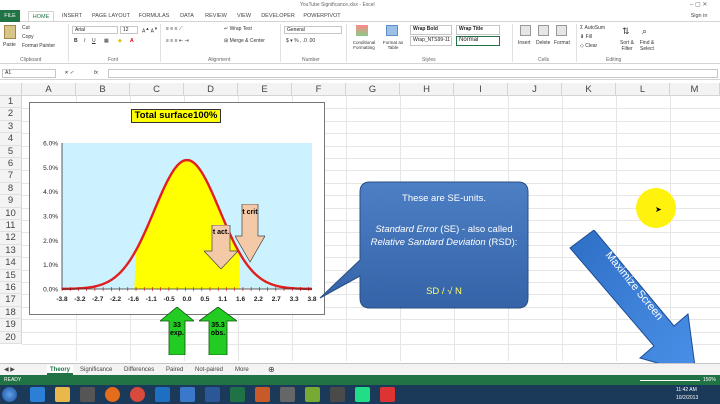  What do you see at coordinates (69, 73) in the screenshot?
I see `cancel-icon: ✕ ✓` at bounding box center [69, 73].